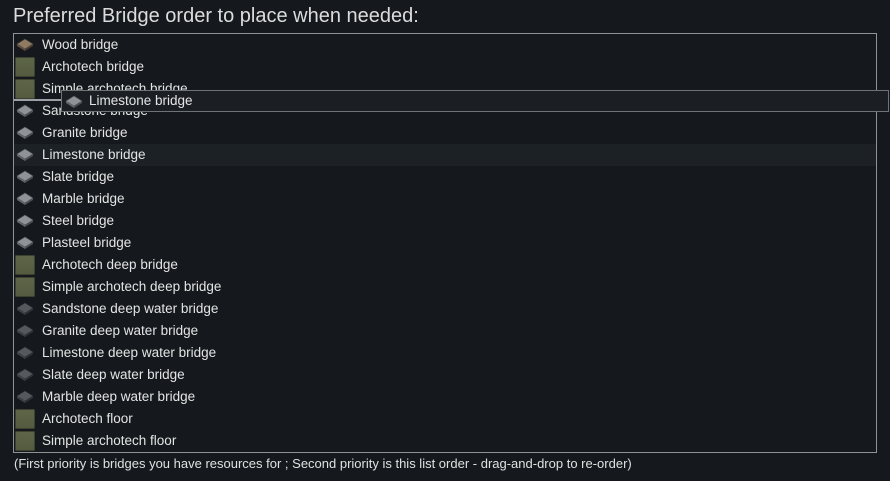 This screenshot has width=890, height=481. What do you see at coordinates (445, 287) in the screenshot?
I see `list-item: Simple archotech deep bridge` at bounding box center [445, 287].